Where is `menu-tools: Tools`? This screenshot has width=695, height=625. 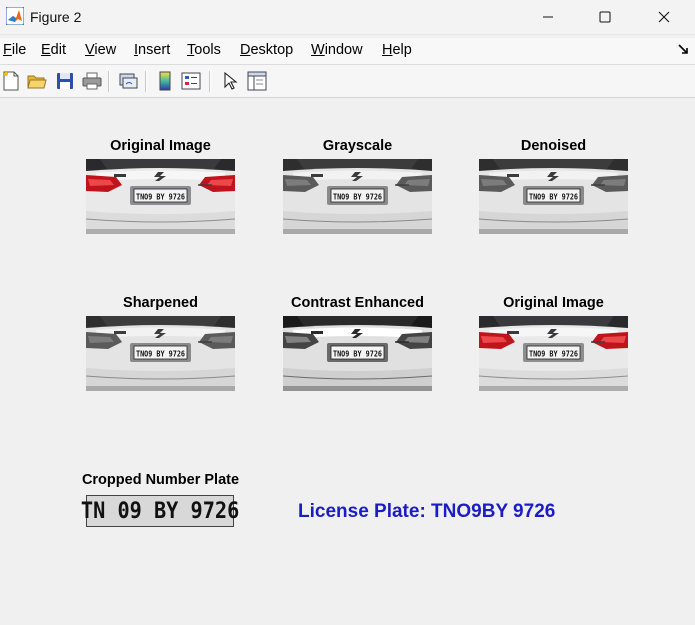 menu-tools: Tools is located at coordinates (204, 50).